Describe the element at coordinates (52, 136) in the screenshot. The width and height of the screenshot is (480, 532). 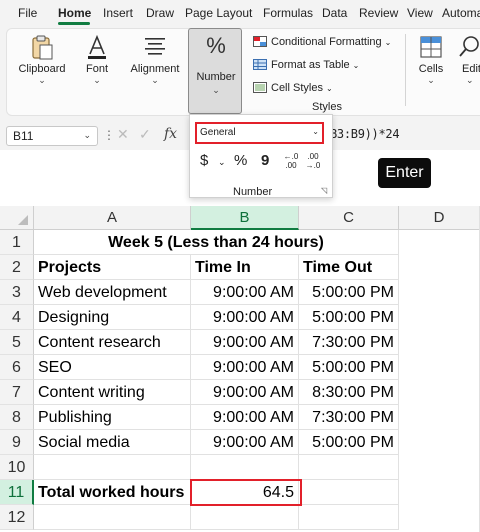
I see `name-box: B11 ⌄` at that location.